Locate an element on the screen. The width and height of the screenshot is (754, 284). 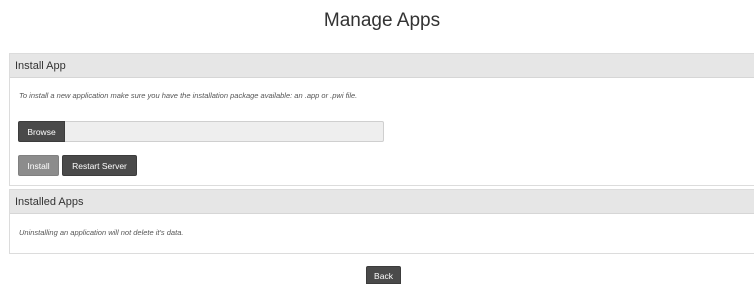
install-app-header: Install App is located at coordinates (382, 66).